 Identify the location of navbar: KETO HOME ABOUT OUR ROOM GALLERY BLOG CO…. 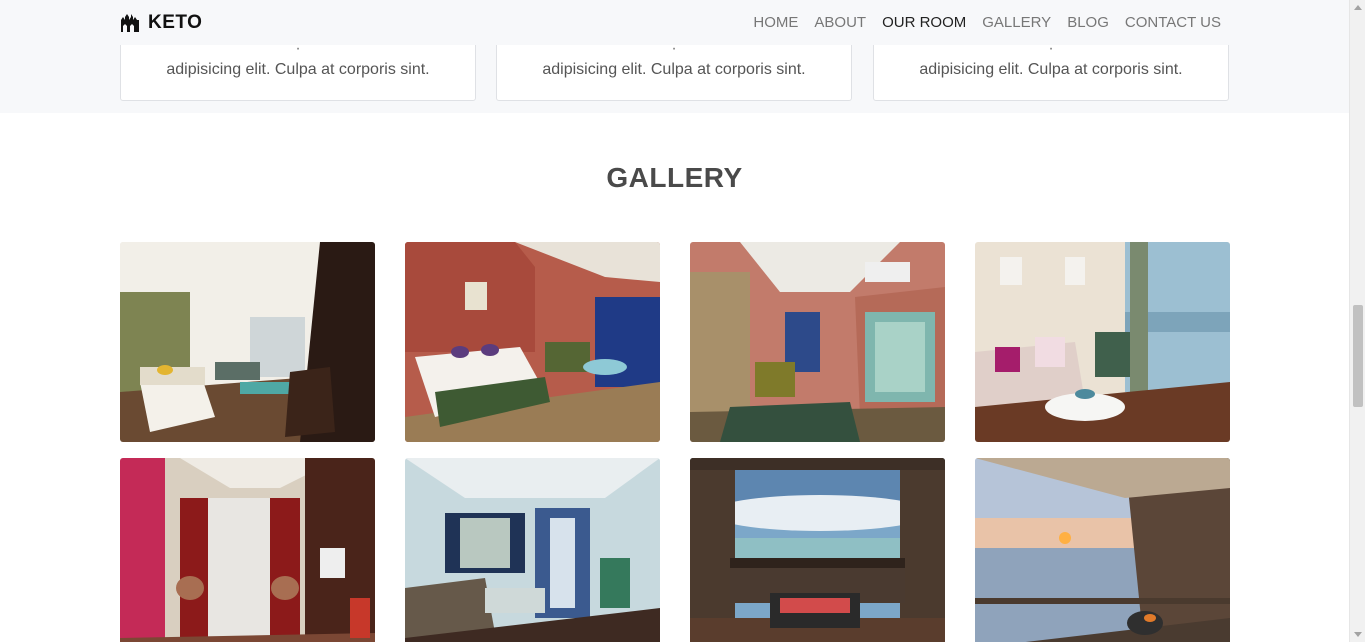
(674, 22).